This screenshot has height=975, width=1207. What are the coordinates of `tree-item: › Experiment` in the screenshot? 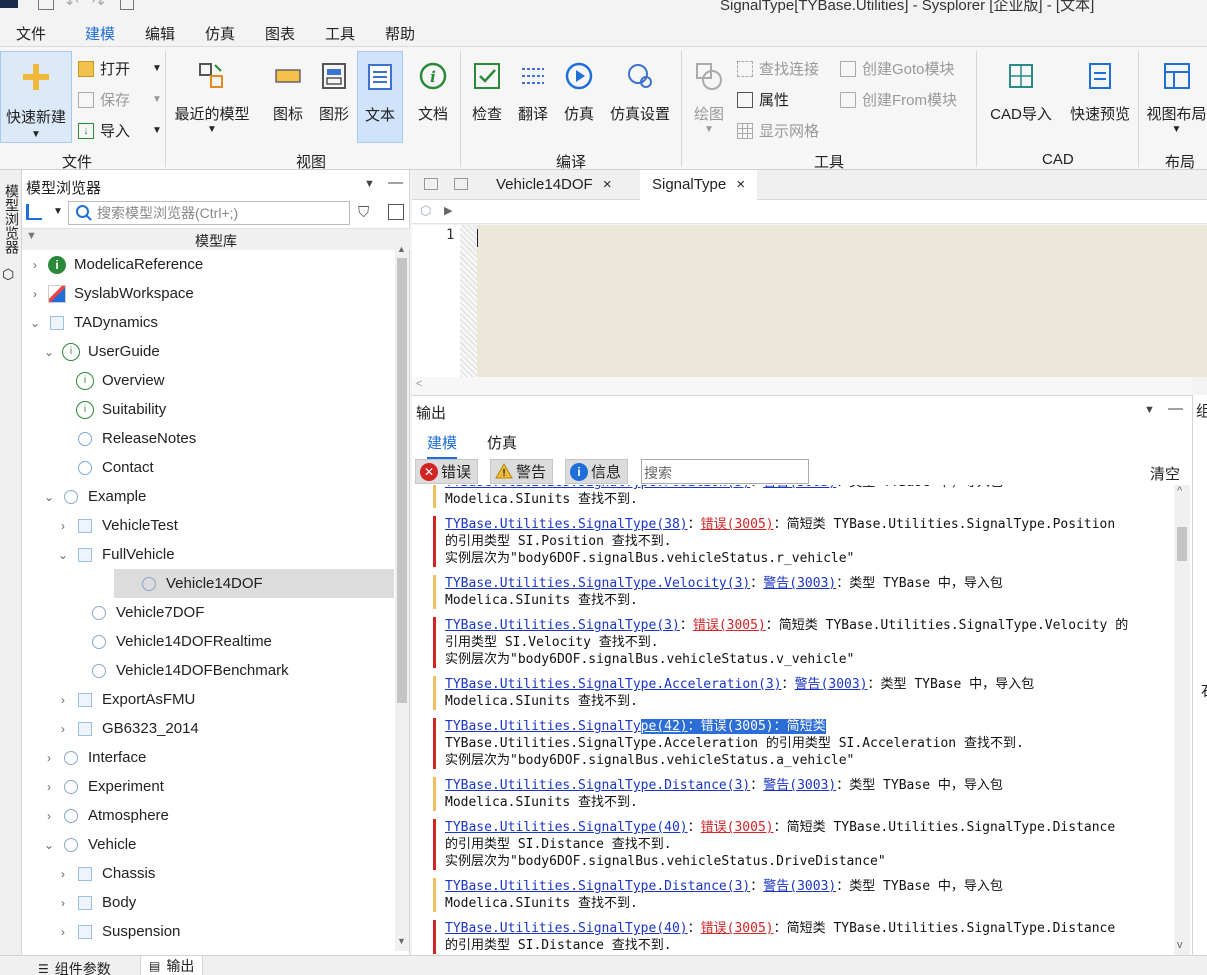 It's located at (208, 786).